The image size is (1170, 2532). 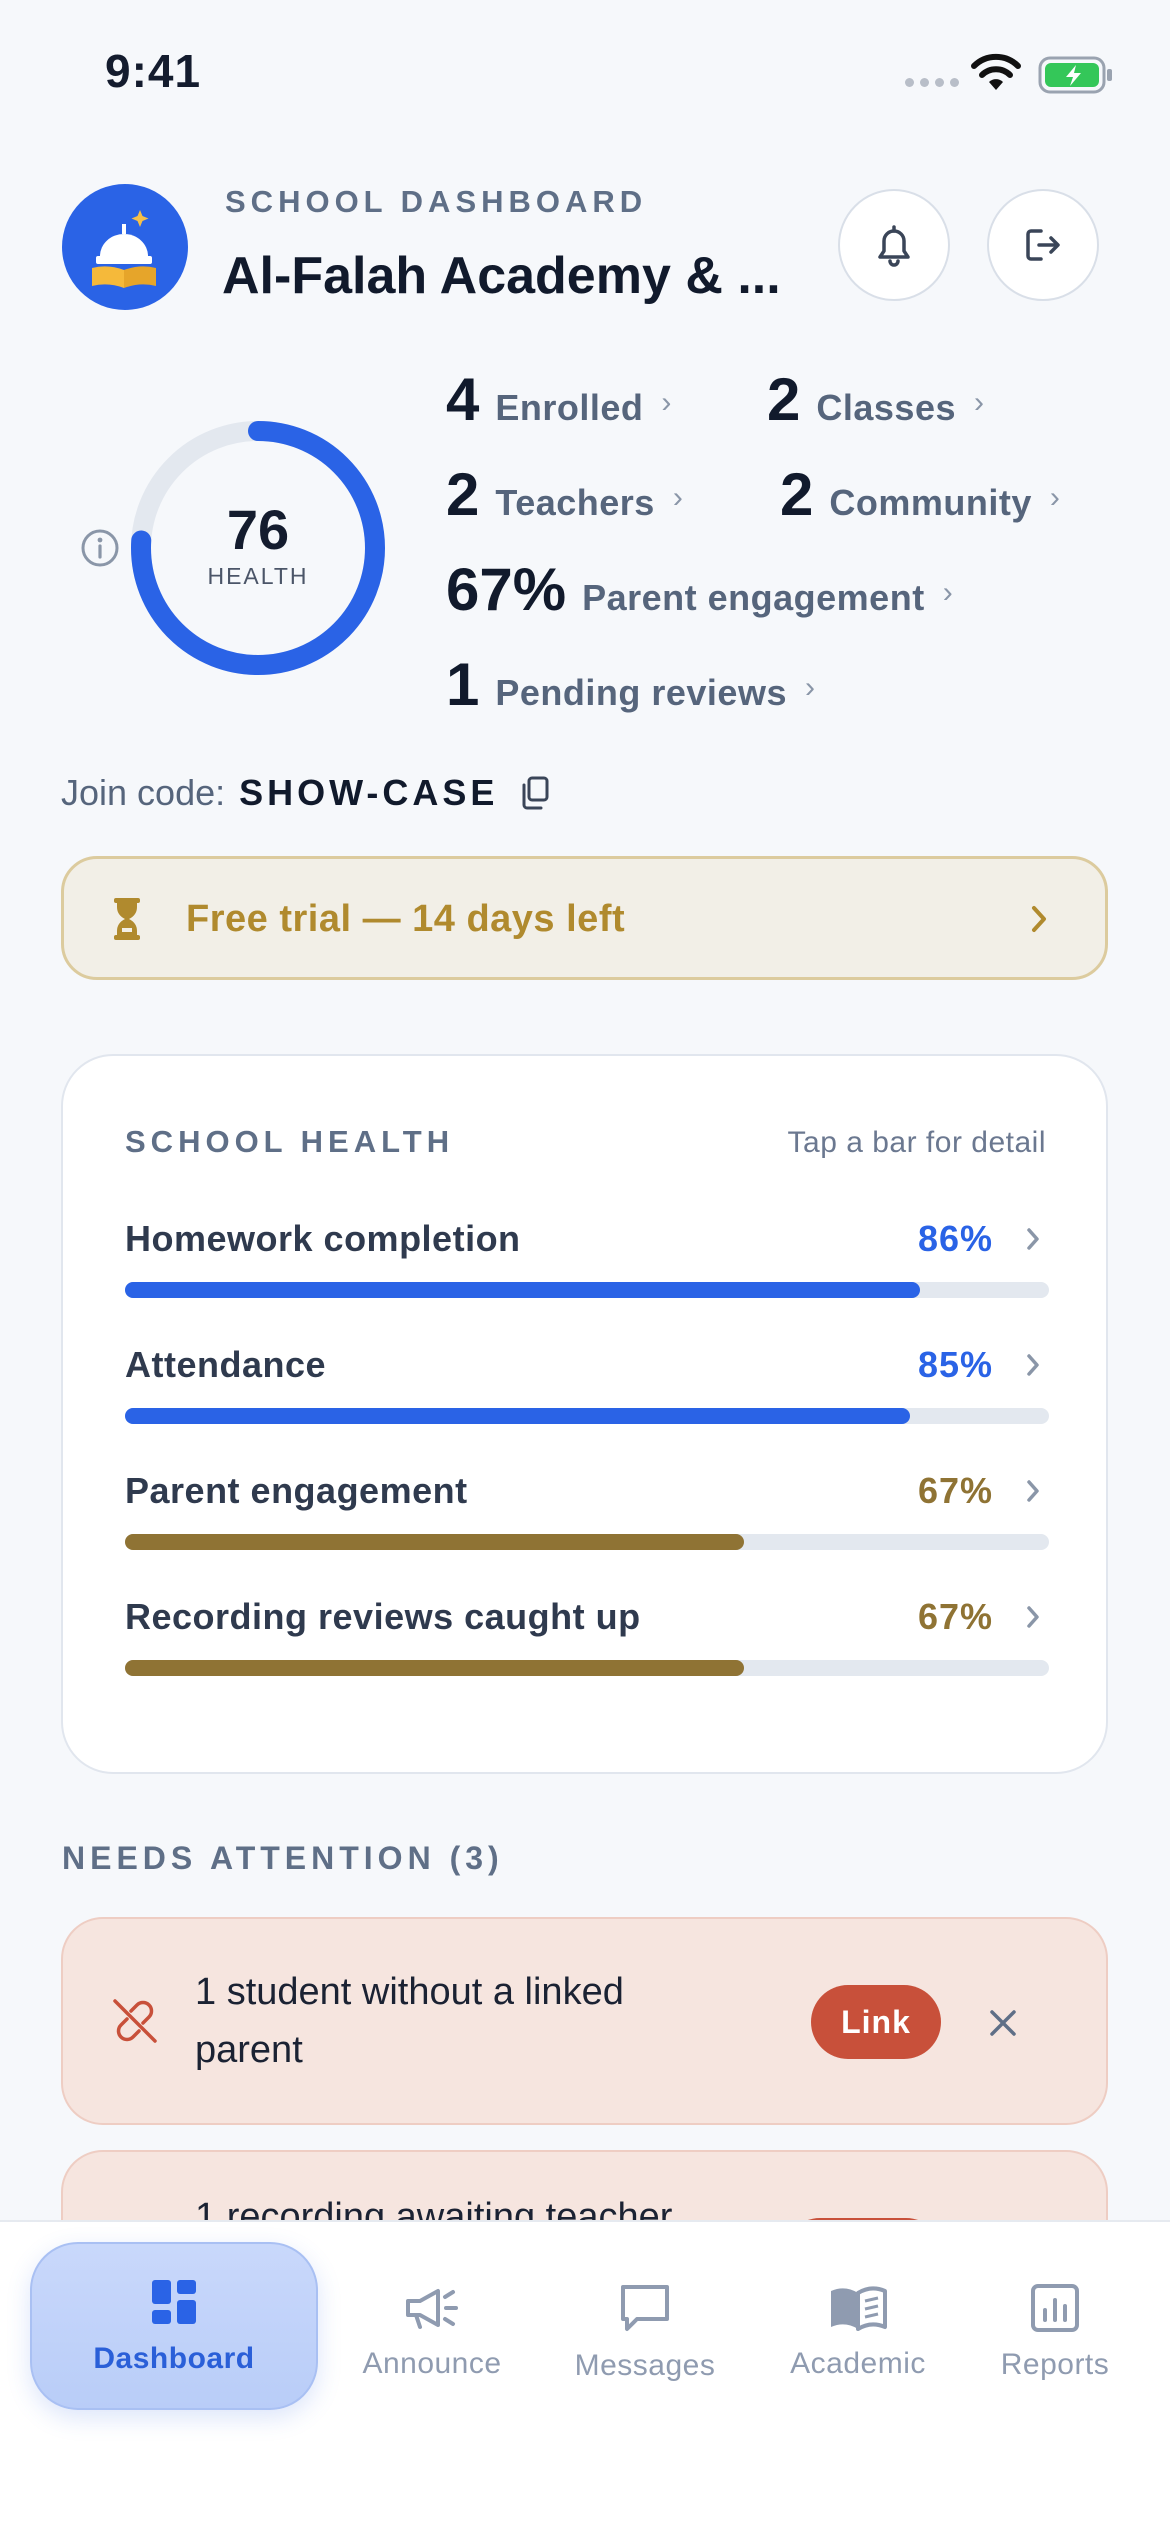 I want to click on stat-classes: 2 Classes ›, so click(x=875, y=399).